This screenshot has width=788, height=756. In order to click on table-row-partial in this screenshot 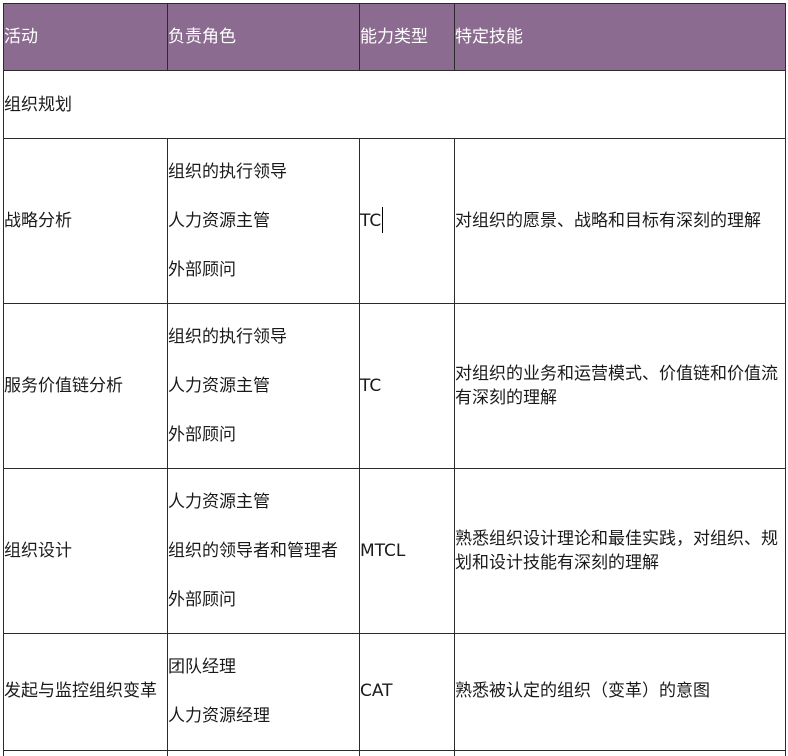, I will do `click(394, 753)`.